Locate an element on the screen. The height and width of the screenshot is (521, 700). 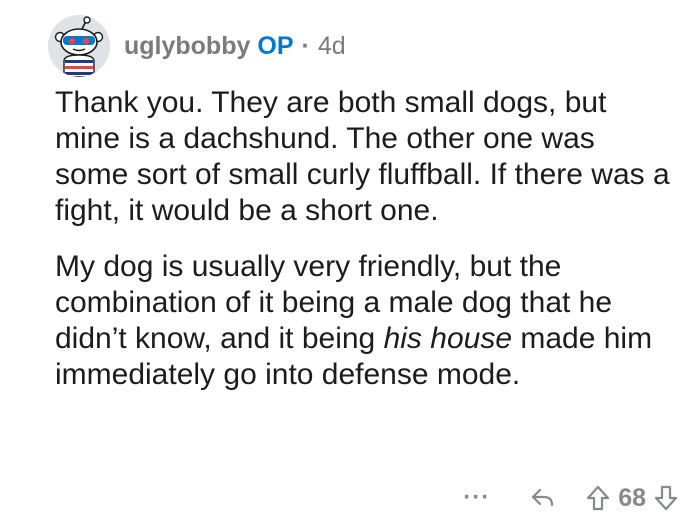
downvote-arrow-icon is located at coordinates (666, 498).